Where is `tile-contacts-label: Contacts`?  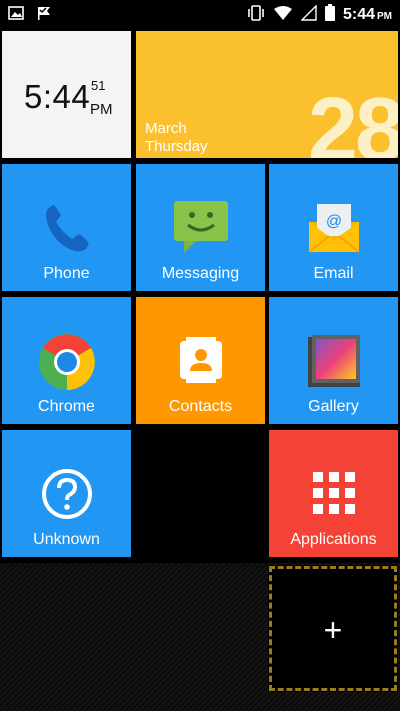 tile-contacts-label: Contacts is located at coordinates (200, 406).